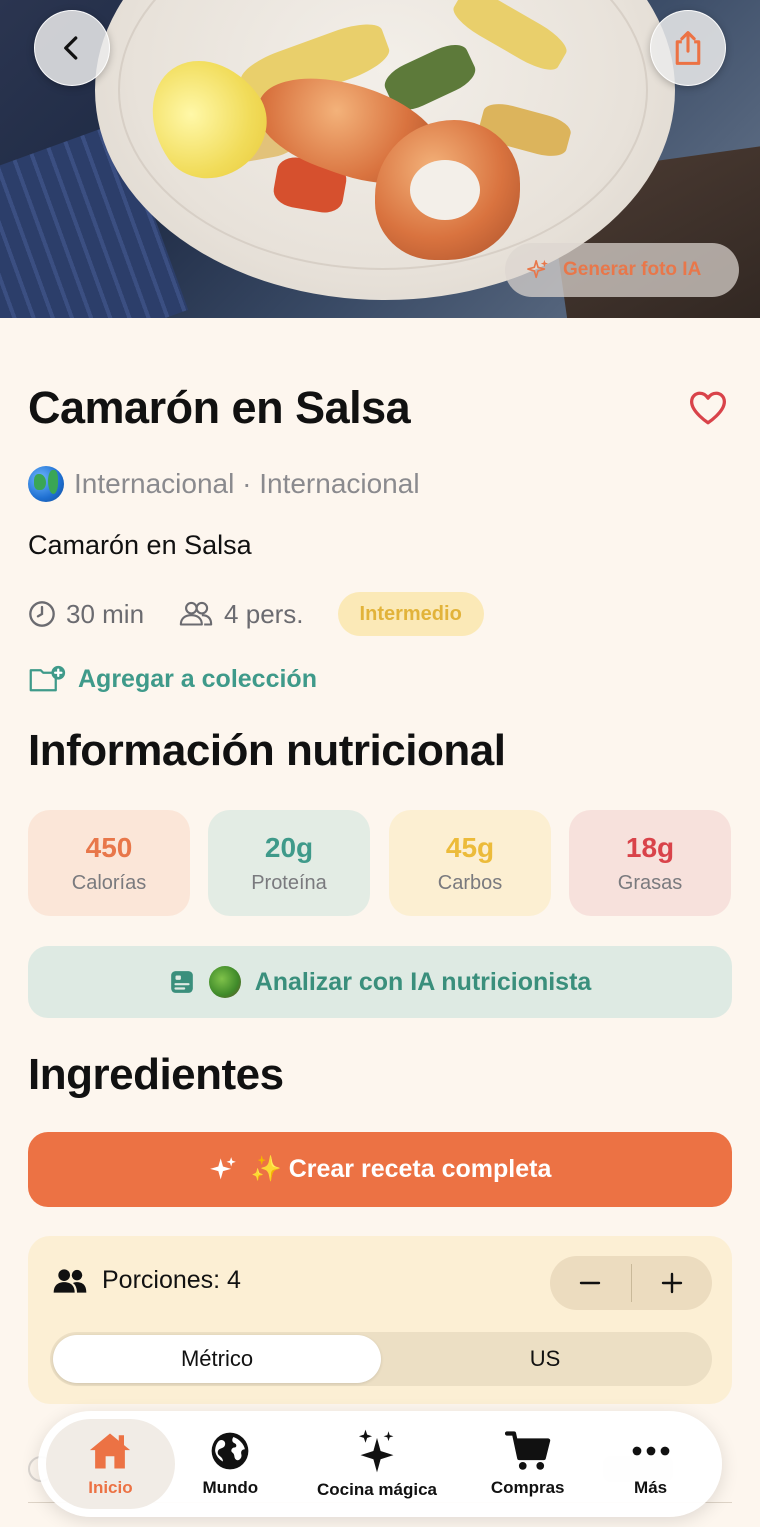 This screenshot has width=760, height=1527. Describe the element at coordinates (527, 1450) in the screenshot. I see `cart-icon` at that location.